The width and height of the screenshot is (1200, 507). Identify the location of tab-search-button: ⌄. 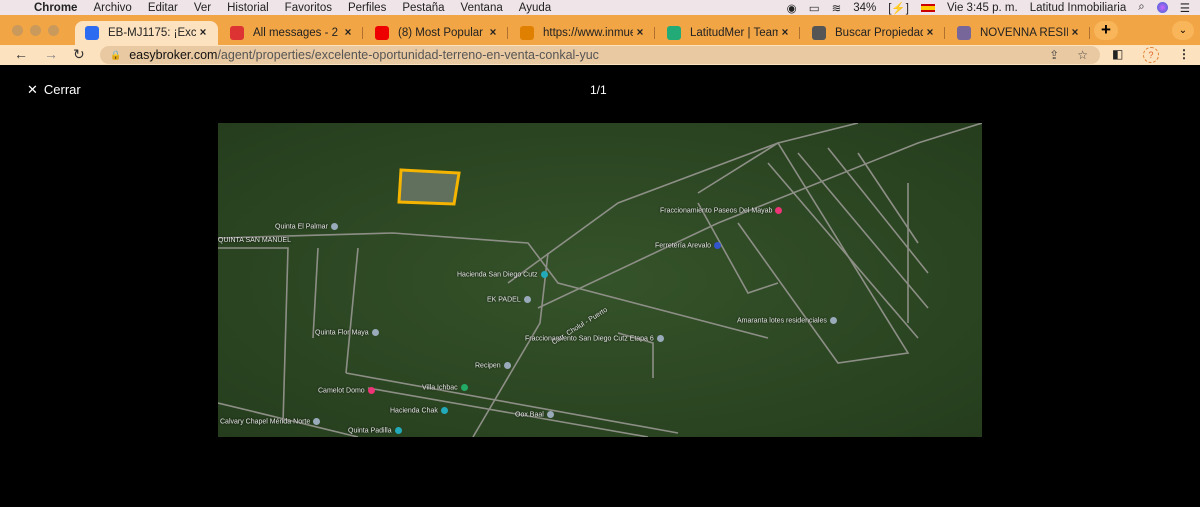
(1183, 30).